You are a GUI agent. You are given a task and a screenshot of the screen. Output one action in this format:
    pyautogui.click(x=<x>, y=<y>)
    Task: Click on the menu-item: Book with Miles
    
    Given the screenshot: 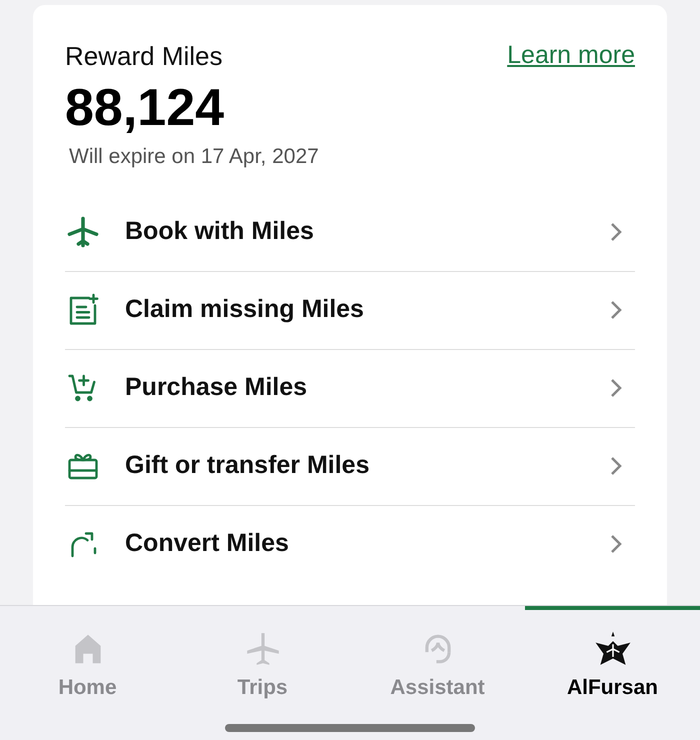 What is the action you would take?
    pyautogui.click(x=350, y=231)
    